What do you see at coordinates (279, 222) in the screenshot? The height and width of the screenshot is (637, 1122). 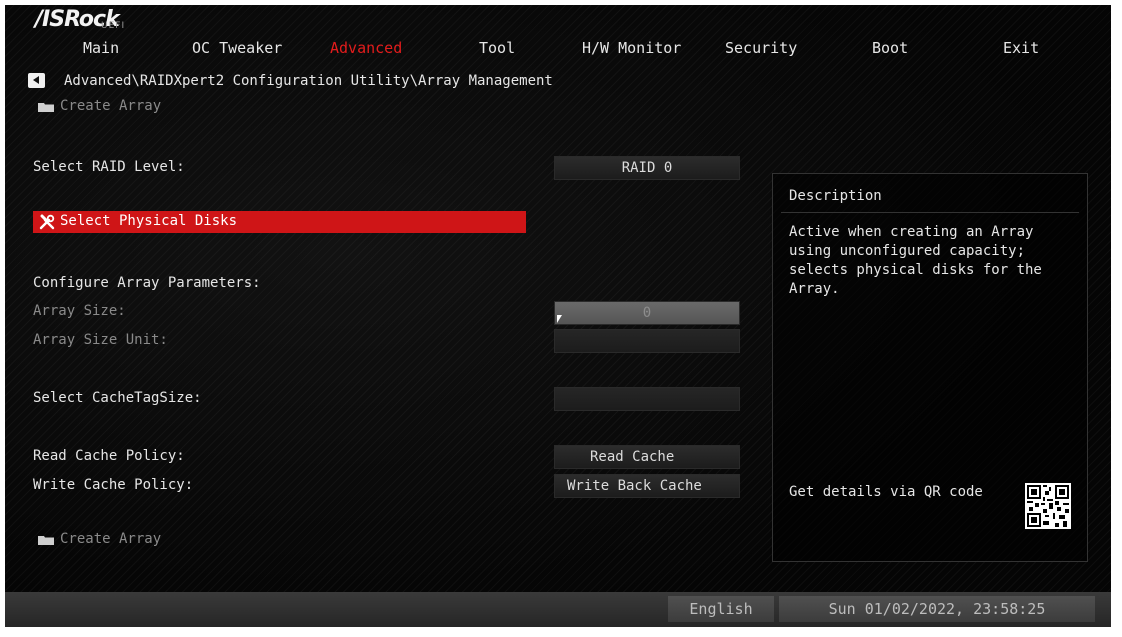 I see `select-physical-disks-row: Select Physical Disks` at bounding box center [279, 222].